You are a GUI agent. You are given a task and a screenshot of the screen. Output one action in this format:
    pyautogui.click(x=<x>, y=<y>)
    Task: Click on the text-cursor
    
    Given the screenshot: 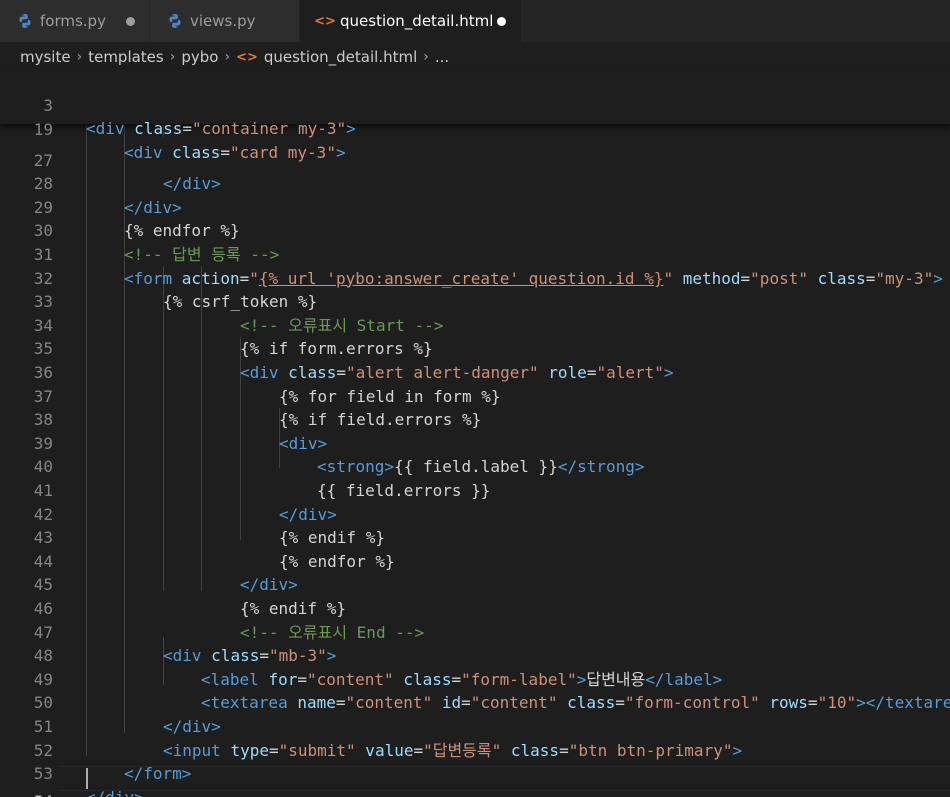 What is the action you would take?
    pyautogui.click(x=87, y=778)
    